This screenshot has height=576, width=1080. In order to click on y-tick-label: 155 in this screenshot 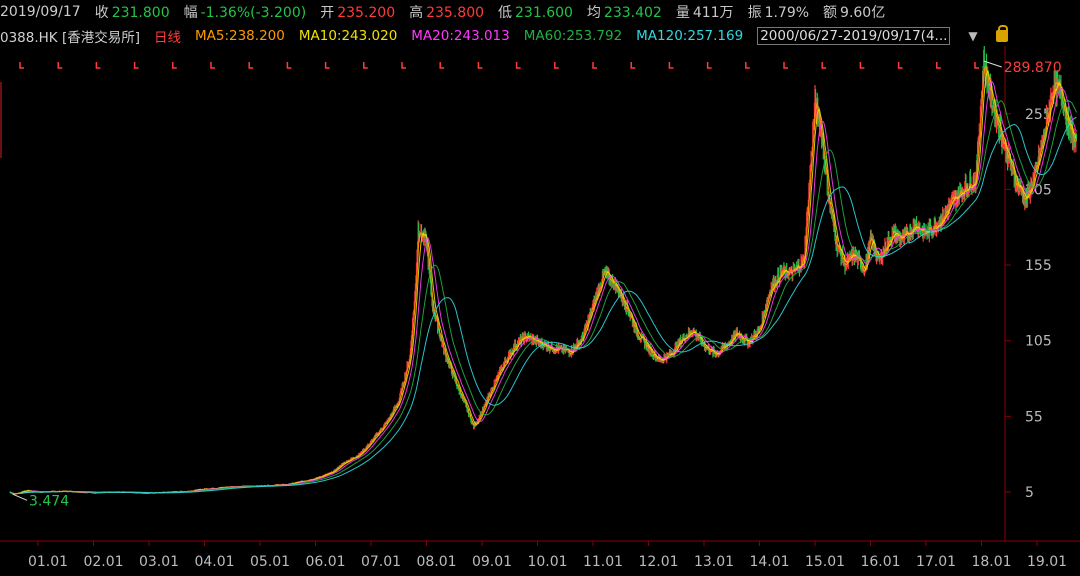, I will do `click(1038, 266)`.